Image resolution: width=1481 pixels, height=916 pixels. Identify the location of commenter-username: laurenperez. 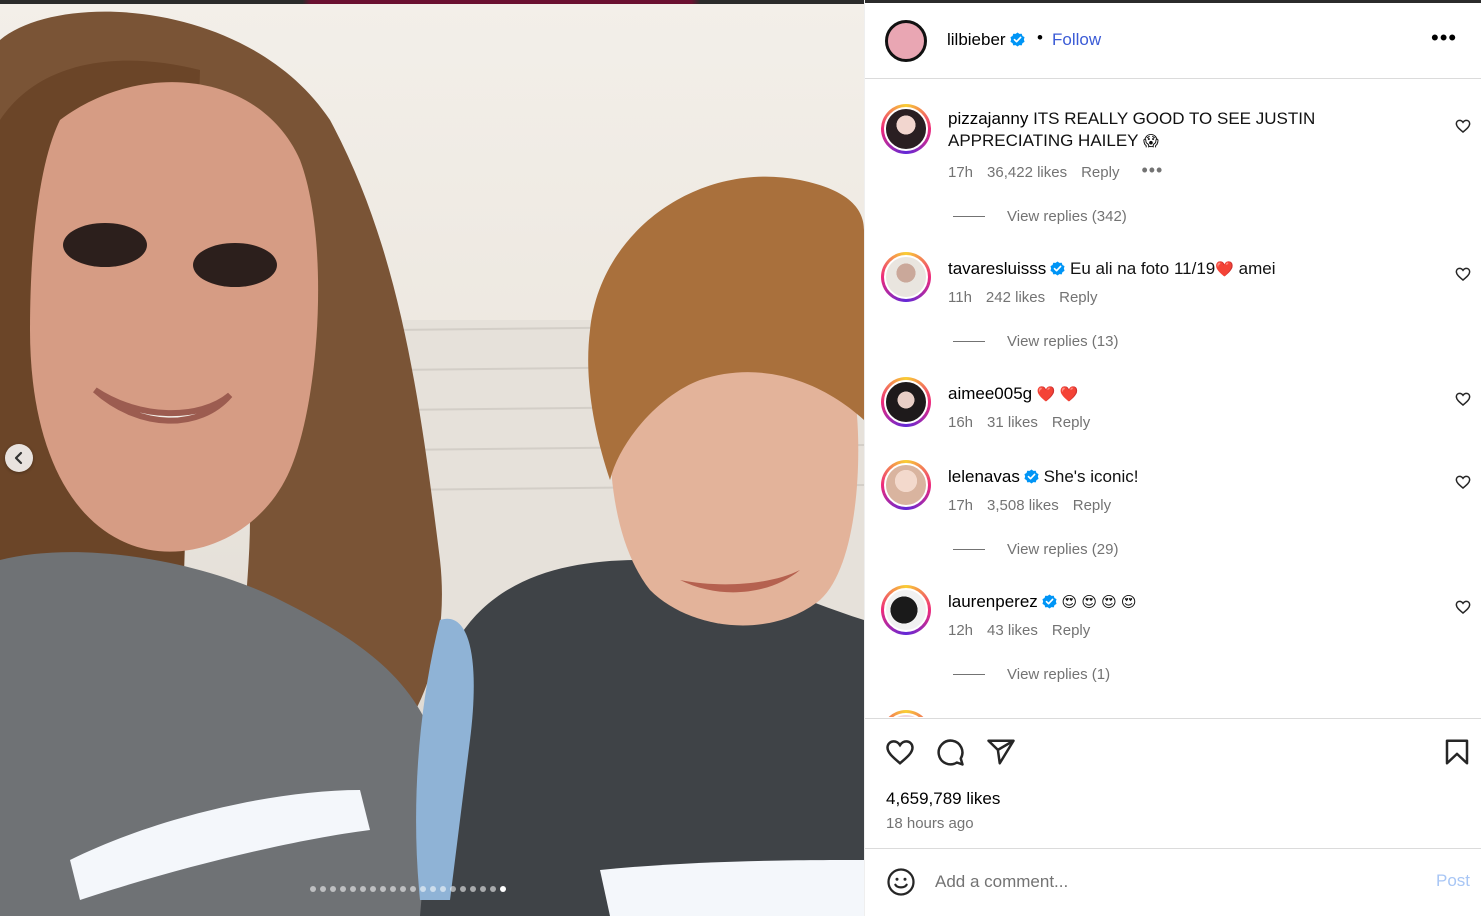
(993, 601).